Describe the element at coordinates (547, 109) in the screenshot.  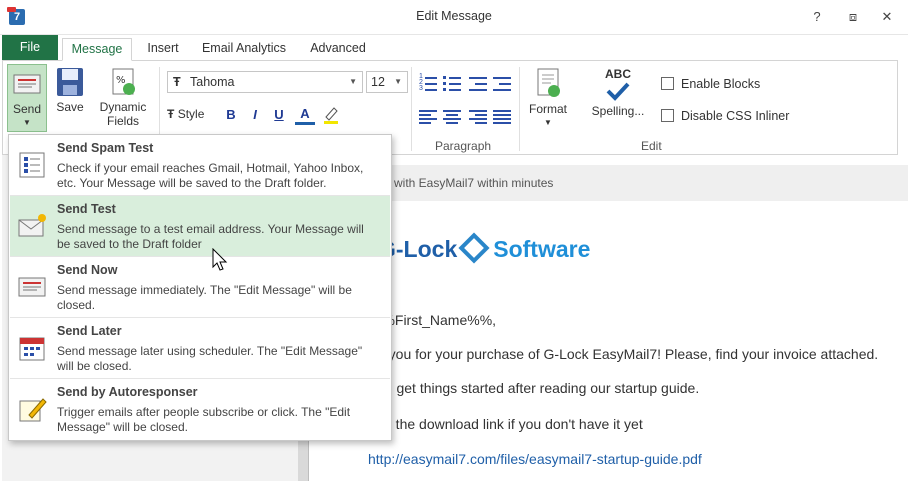
I see `format-label: Format` at that location.